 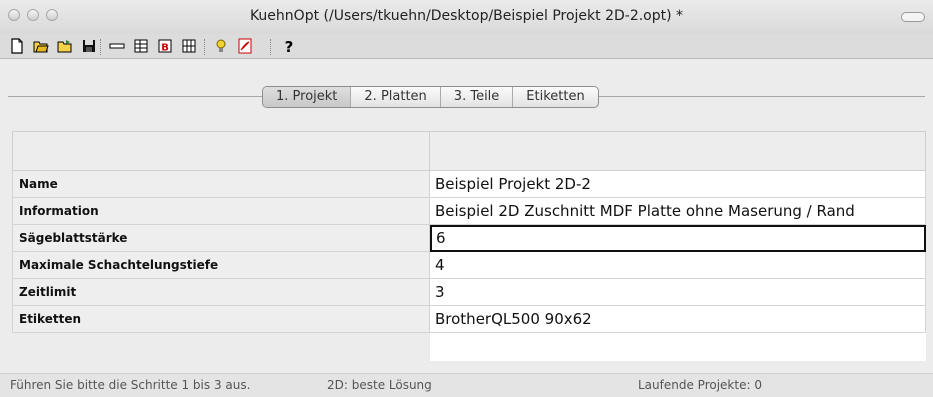 What do you see at coordinates (913, 17) in the screenshot?
I see `toolbar-toggle-button` at bounding box center [913, 17].